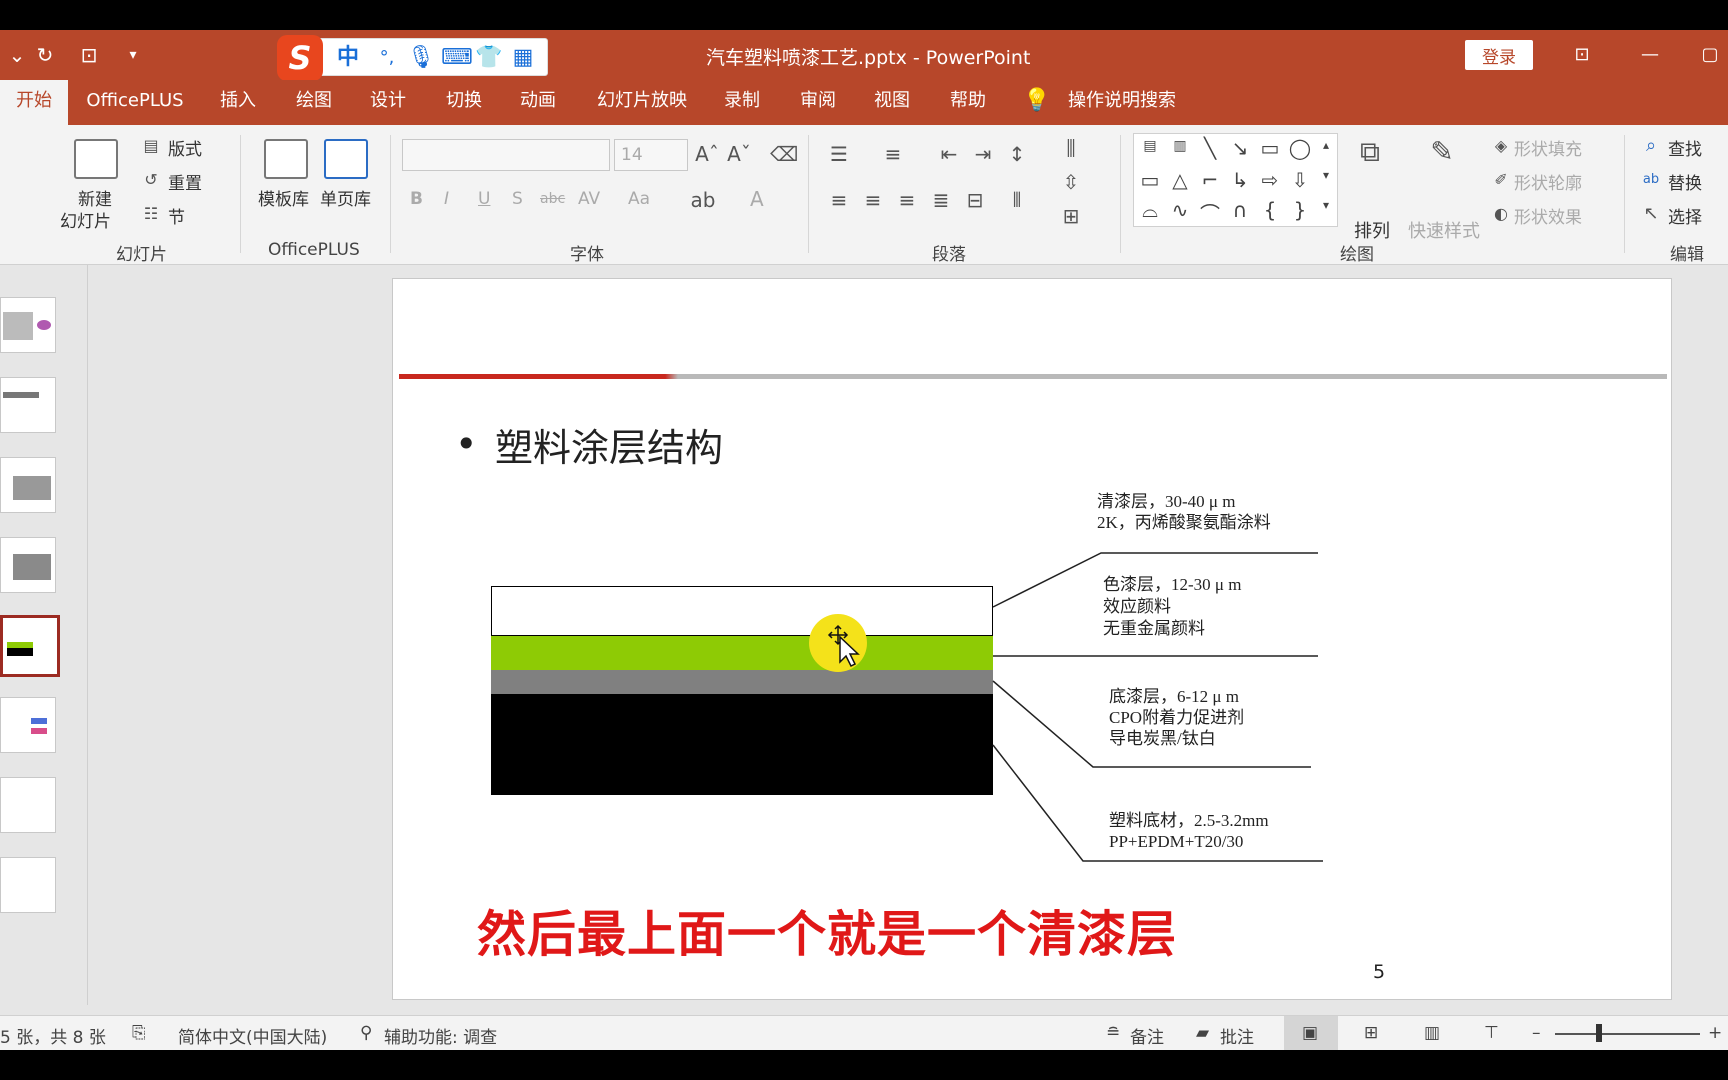  I want to click on gallery-more-icon: ▾, so click(1326, 205).